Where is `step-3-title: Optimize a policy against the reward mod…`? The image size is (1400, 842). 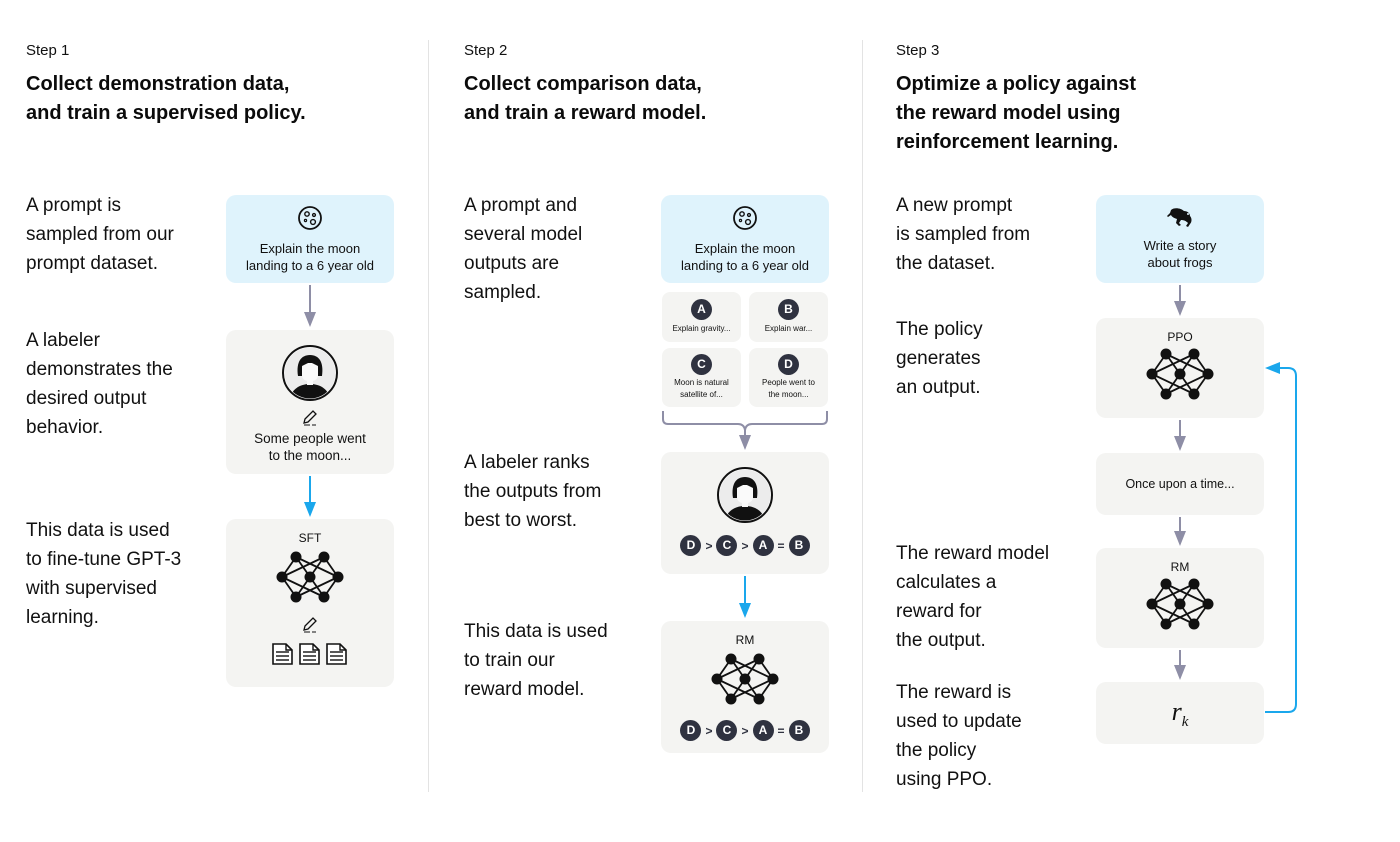 step-3-title: Optimize a policy against the reward mod… is located at coordinates (1016, 113).